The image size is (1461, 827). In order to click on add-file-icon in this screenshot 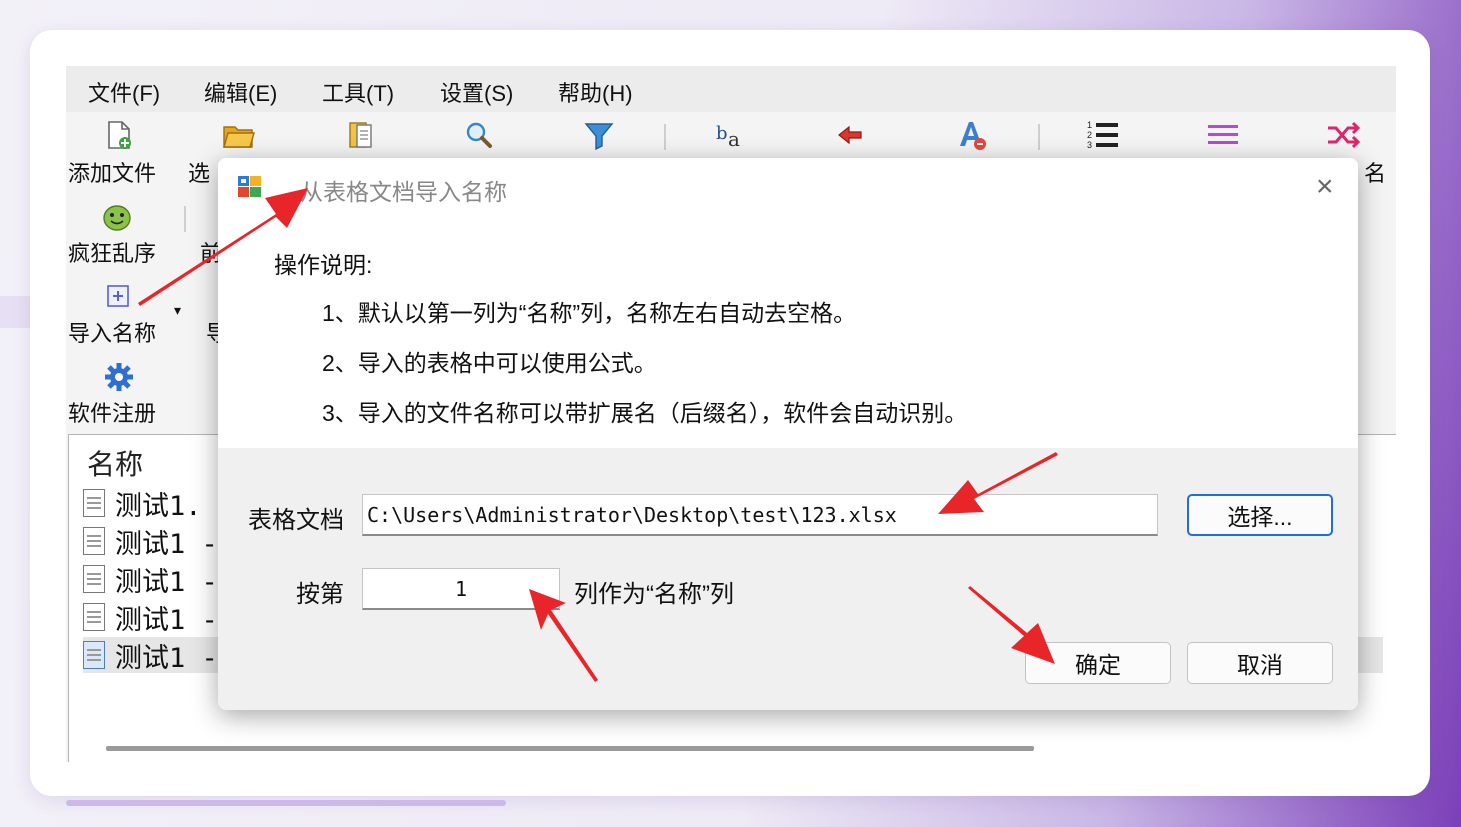, I will do `click(119, 135)`.